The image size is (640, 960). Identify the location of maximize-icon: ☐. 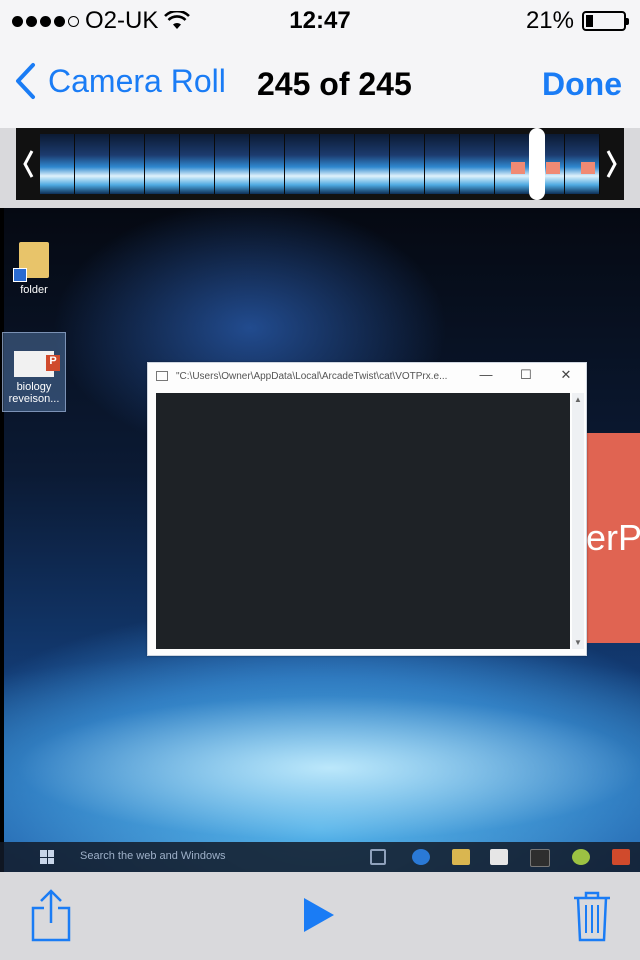
(526, 374).